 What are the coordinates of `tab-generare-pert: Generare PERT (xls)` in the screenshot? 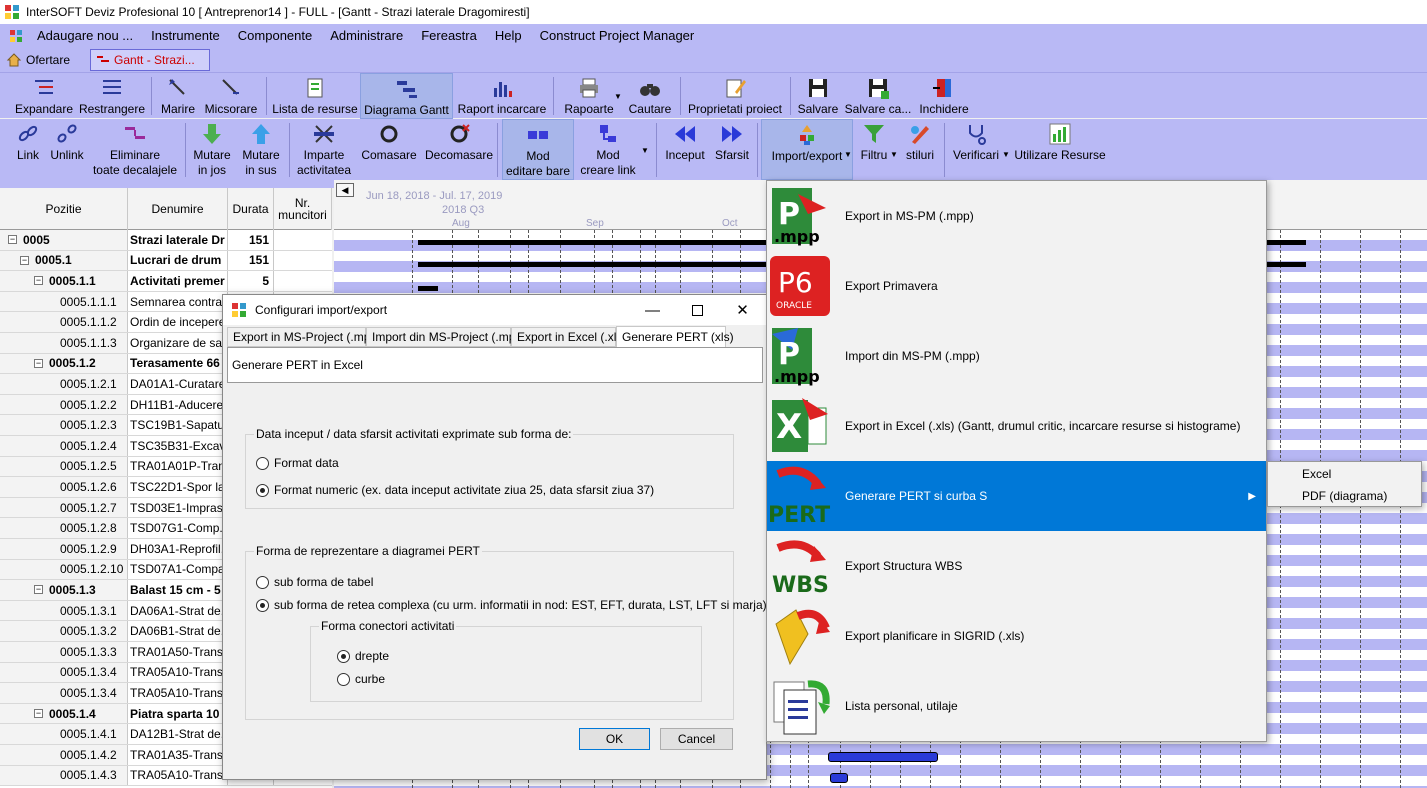 It's located at (675, 337).